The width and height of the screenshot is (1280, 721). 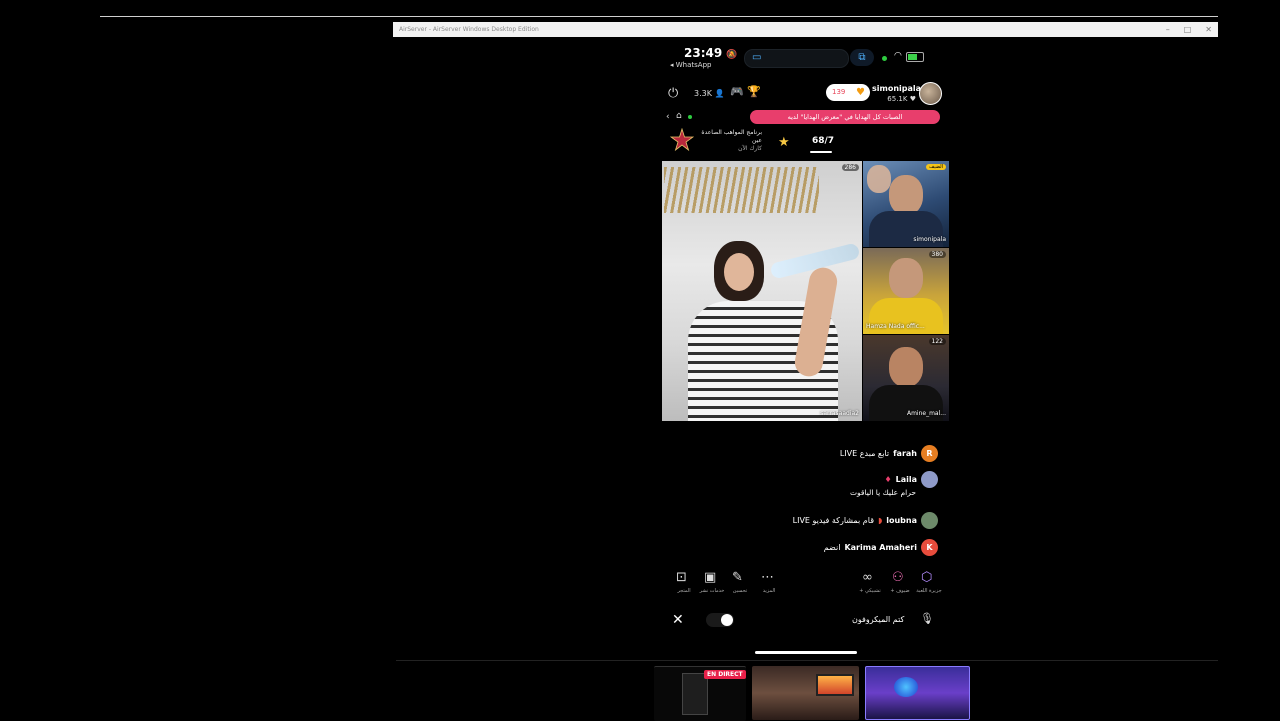 I want to click on status-icons: ◠, so click(x=909, y=56).